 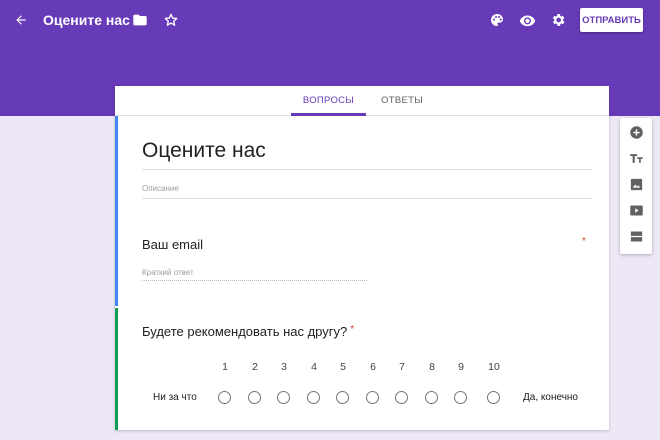 I want to click on add-title-icon, so click(x=636, y=158).